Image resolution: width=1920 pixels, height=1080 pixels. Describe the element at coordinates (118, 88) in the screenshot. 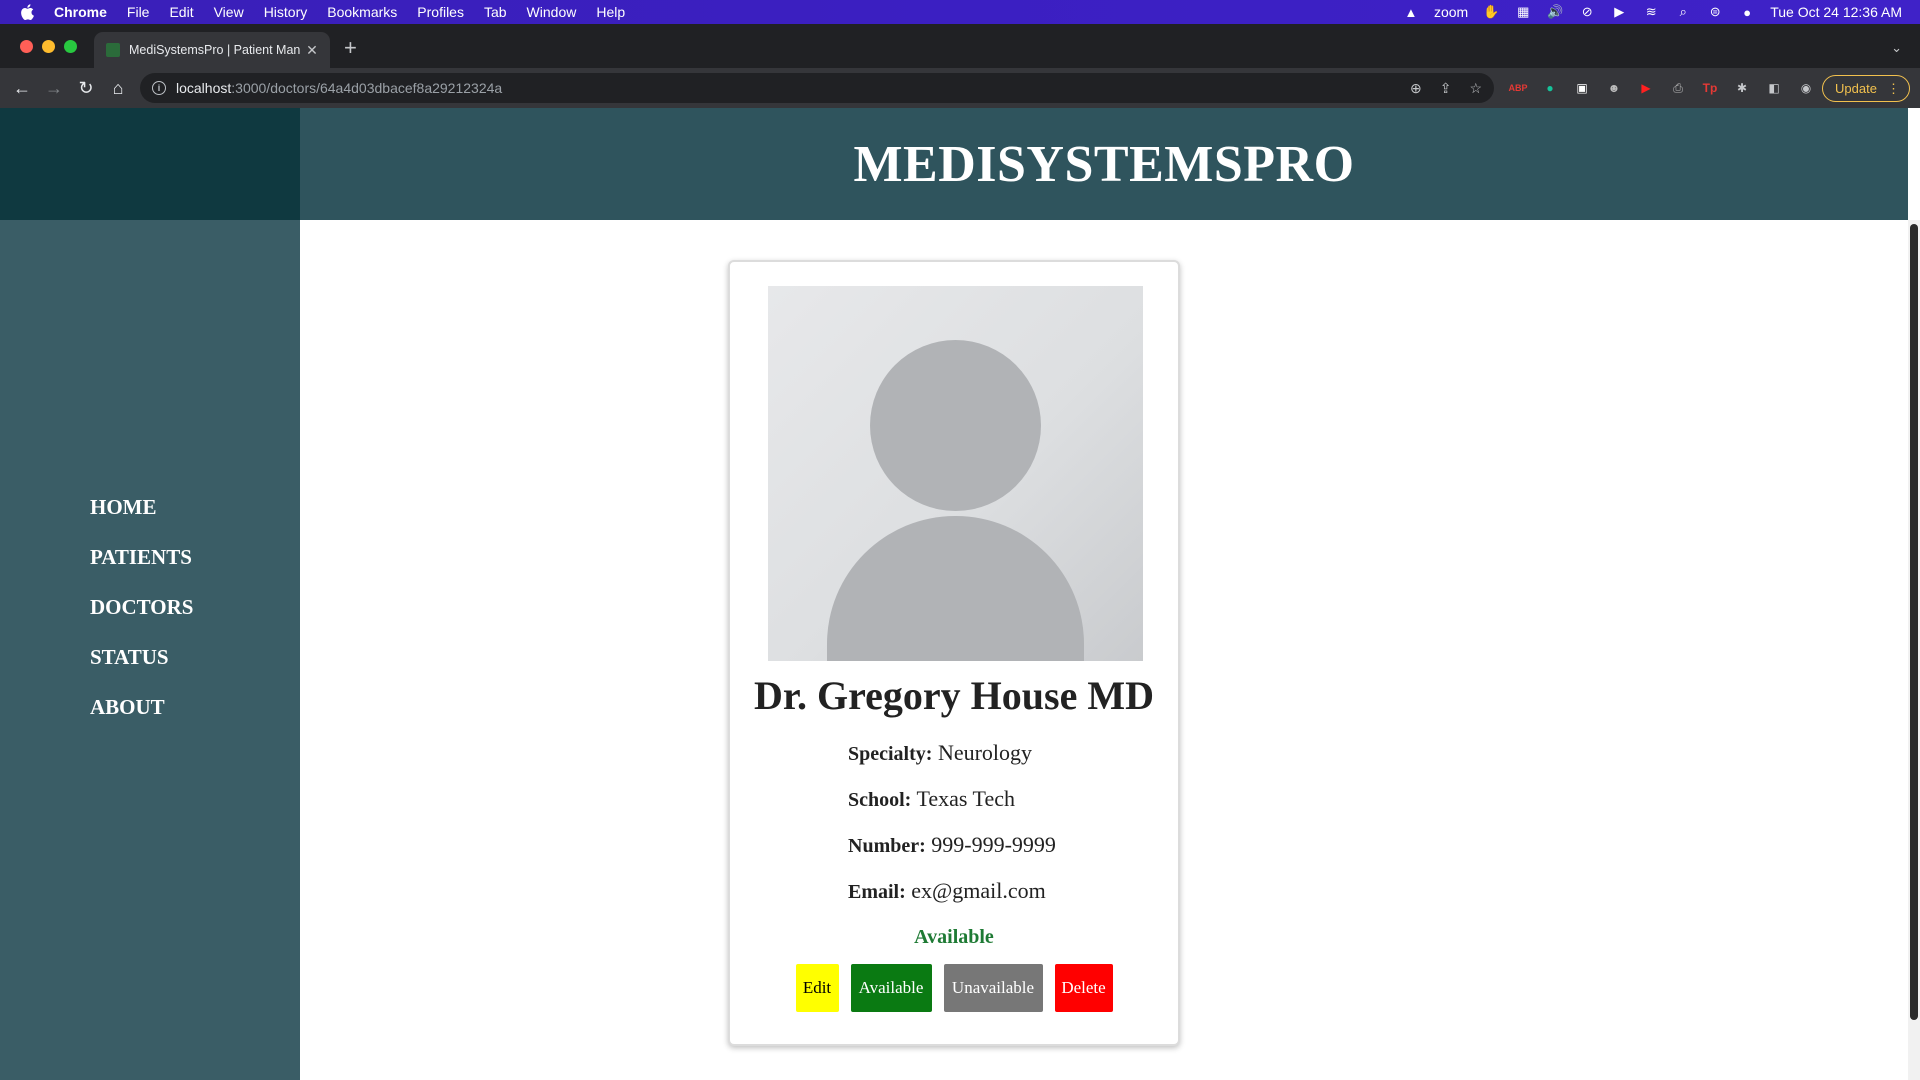

I see `home-icon: ⌂` at that location.